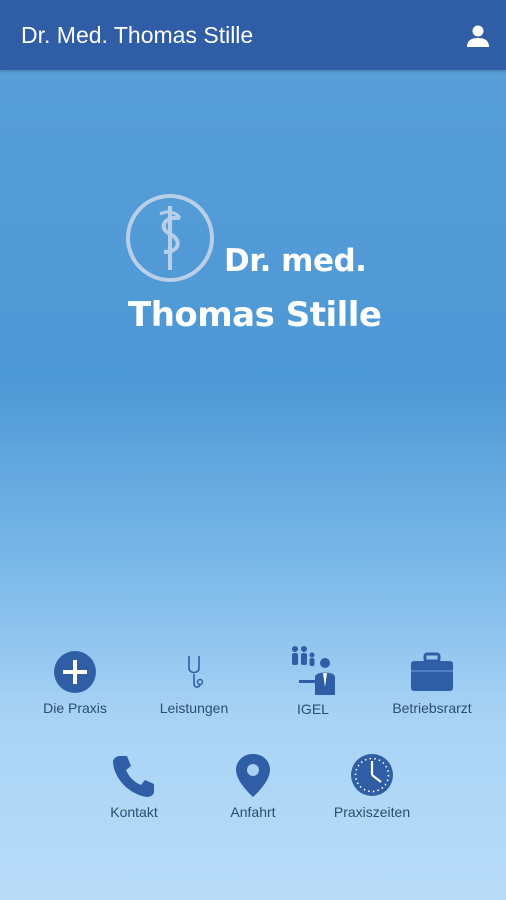 Image resolution: width=506 pixels, height=900 pixels. I want to click on map-pin-icon, so click(253, 775).